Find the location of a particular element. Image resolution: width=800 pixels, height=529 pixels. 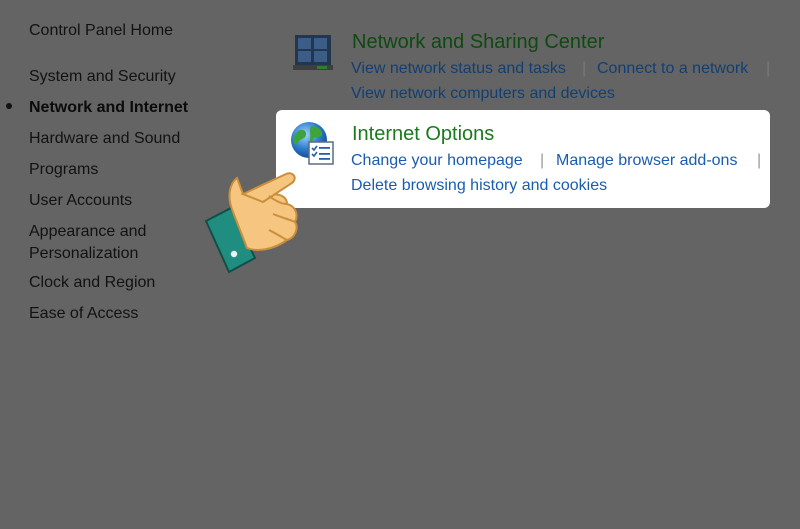

sidebar-item-network-and-internet: Network and Internet is located at coordinates (108, 108).